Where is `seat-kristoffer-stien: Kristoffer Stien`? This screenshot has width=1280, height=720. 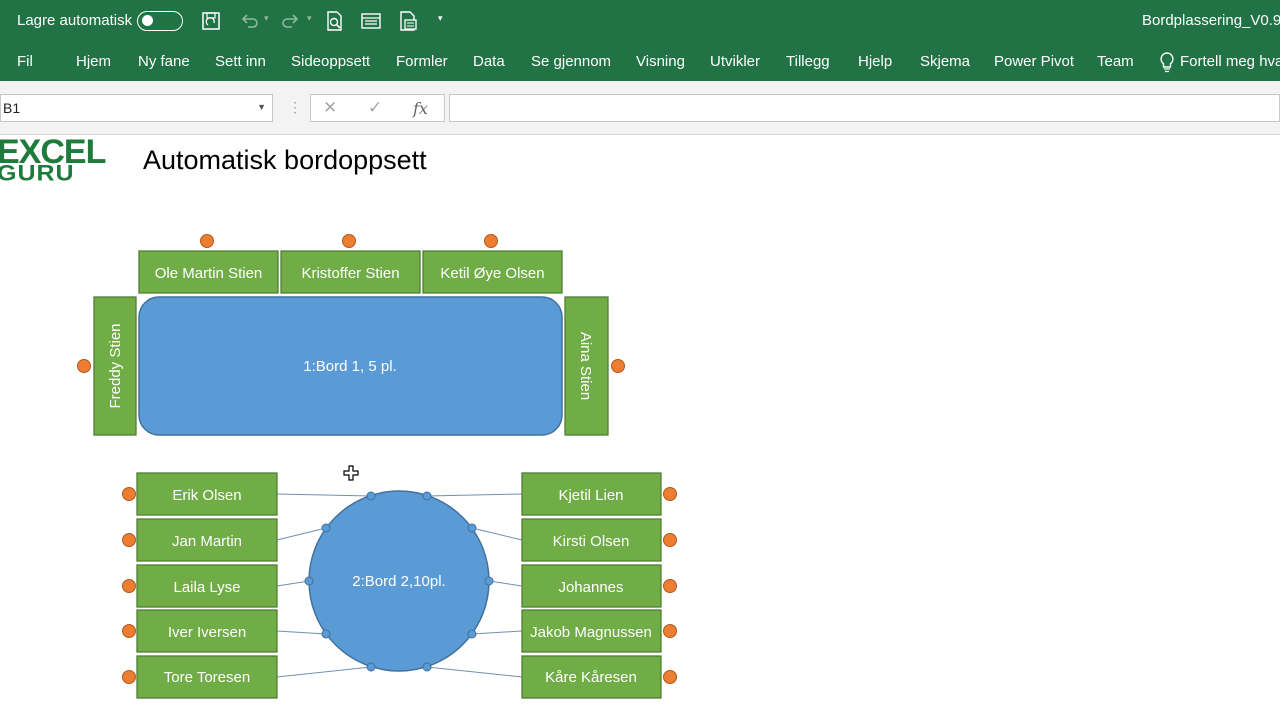 seat-kristoffer-stien: Kristoffer Stien is located at coordinates (350, 272).